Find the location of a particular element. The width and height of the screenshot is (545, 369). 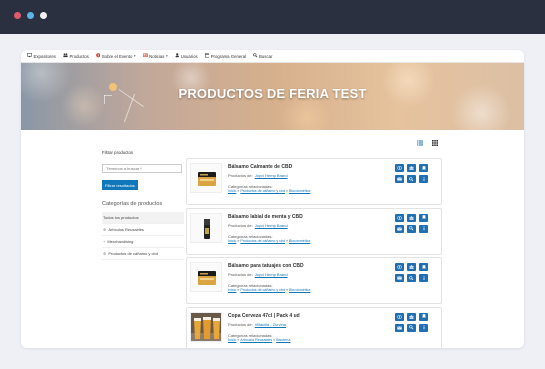

caret-down-icon: ▾ is located at coordinates (134, 56).